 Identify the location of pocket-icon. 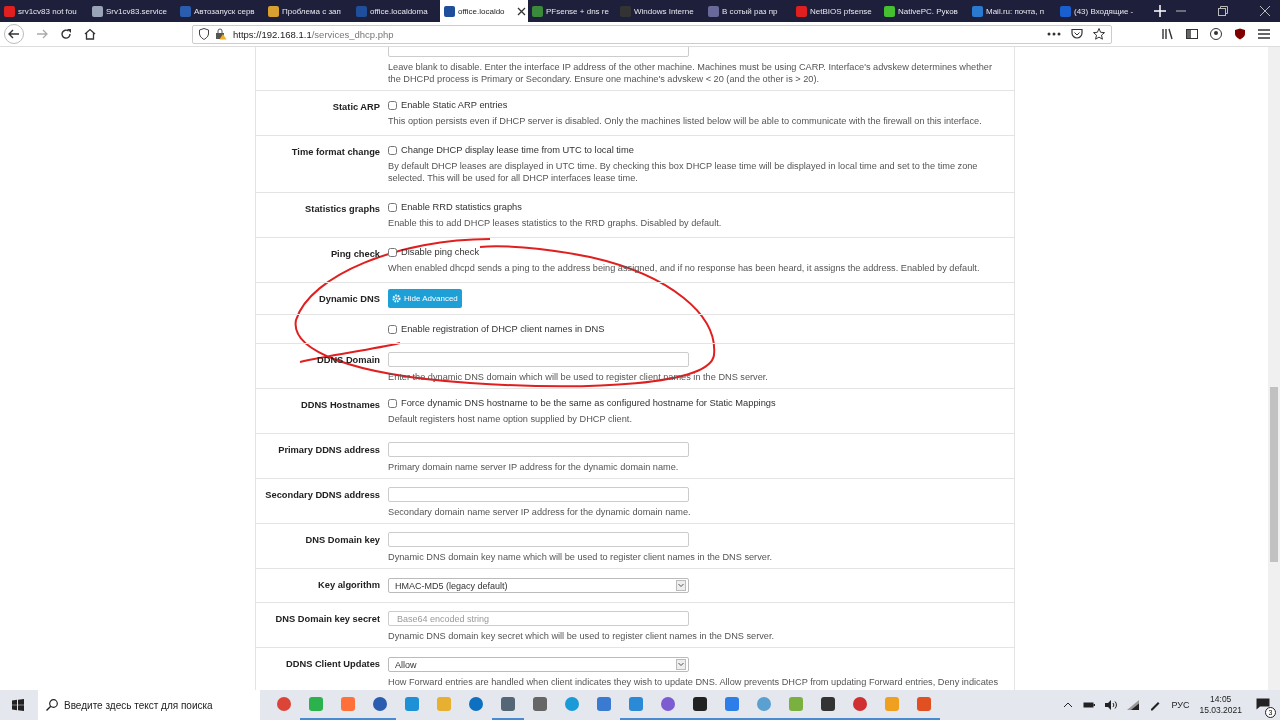
(1077, 34).